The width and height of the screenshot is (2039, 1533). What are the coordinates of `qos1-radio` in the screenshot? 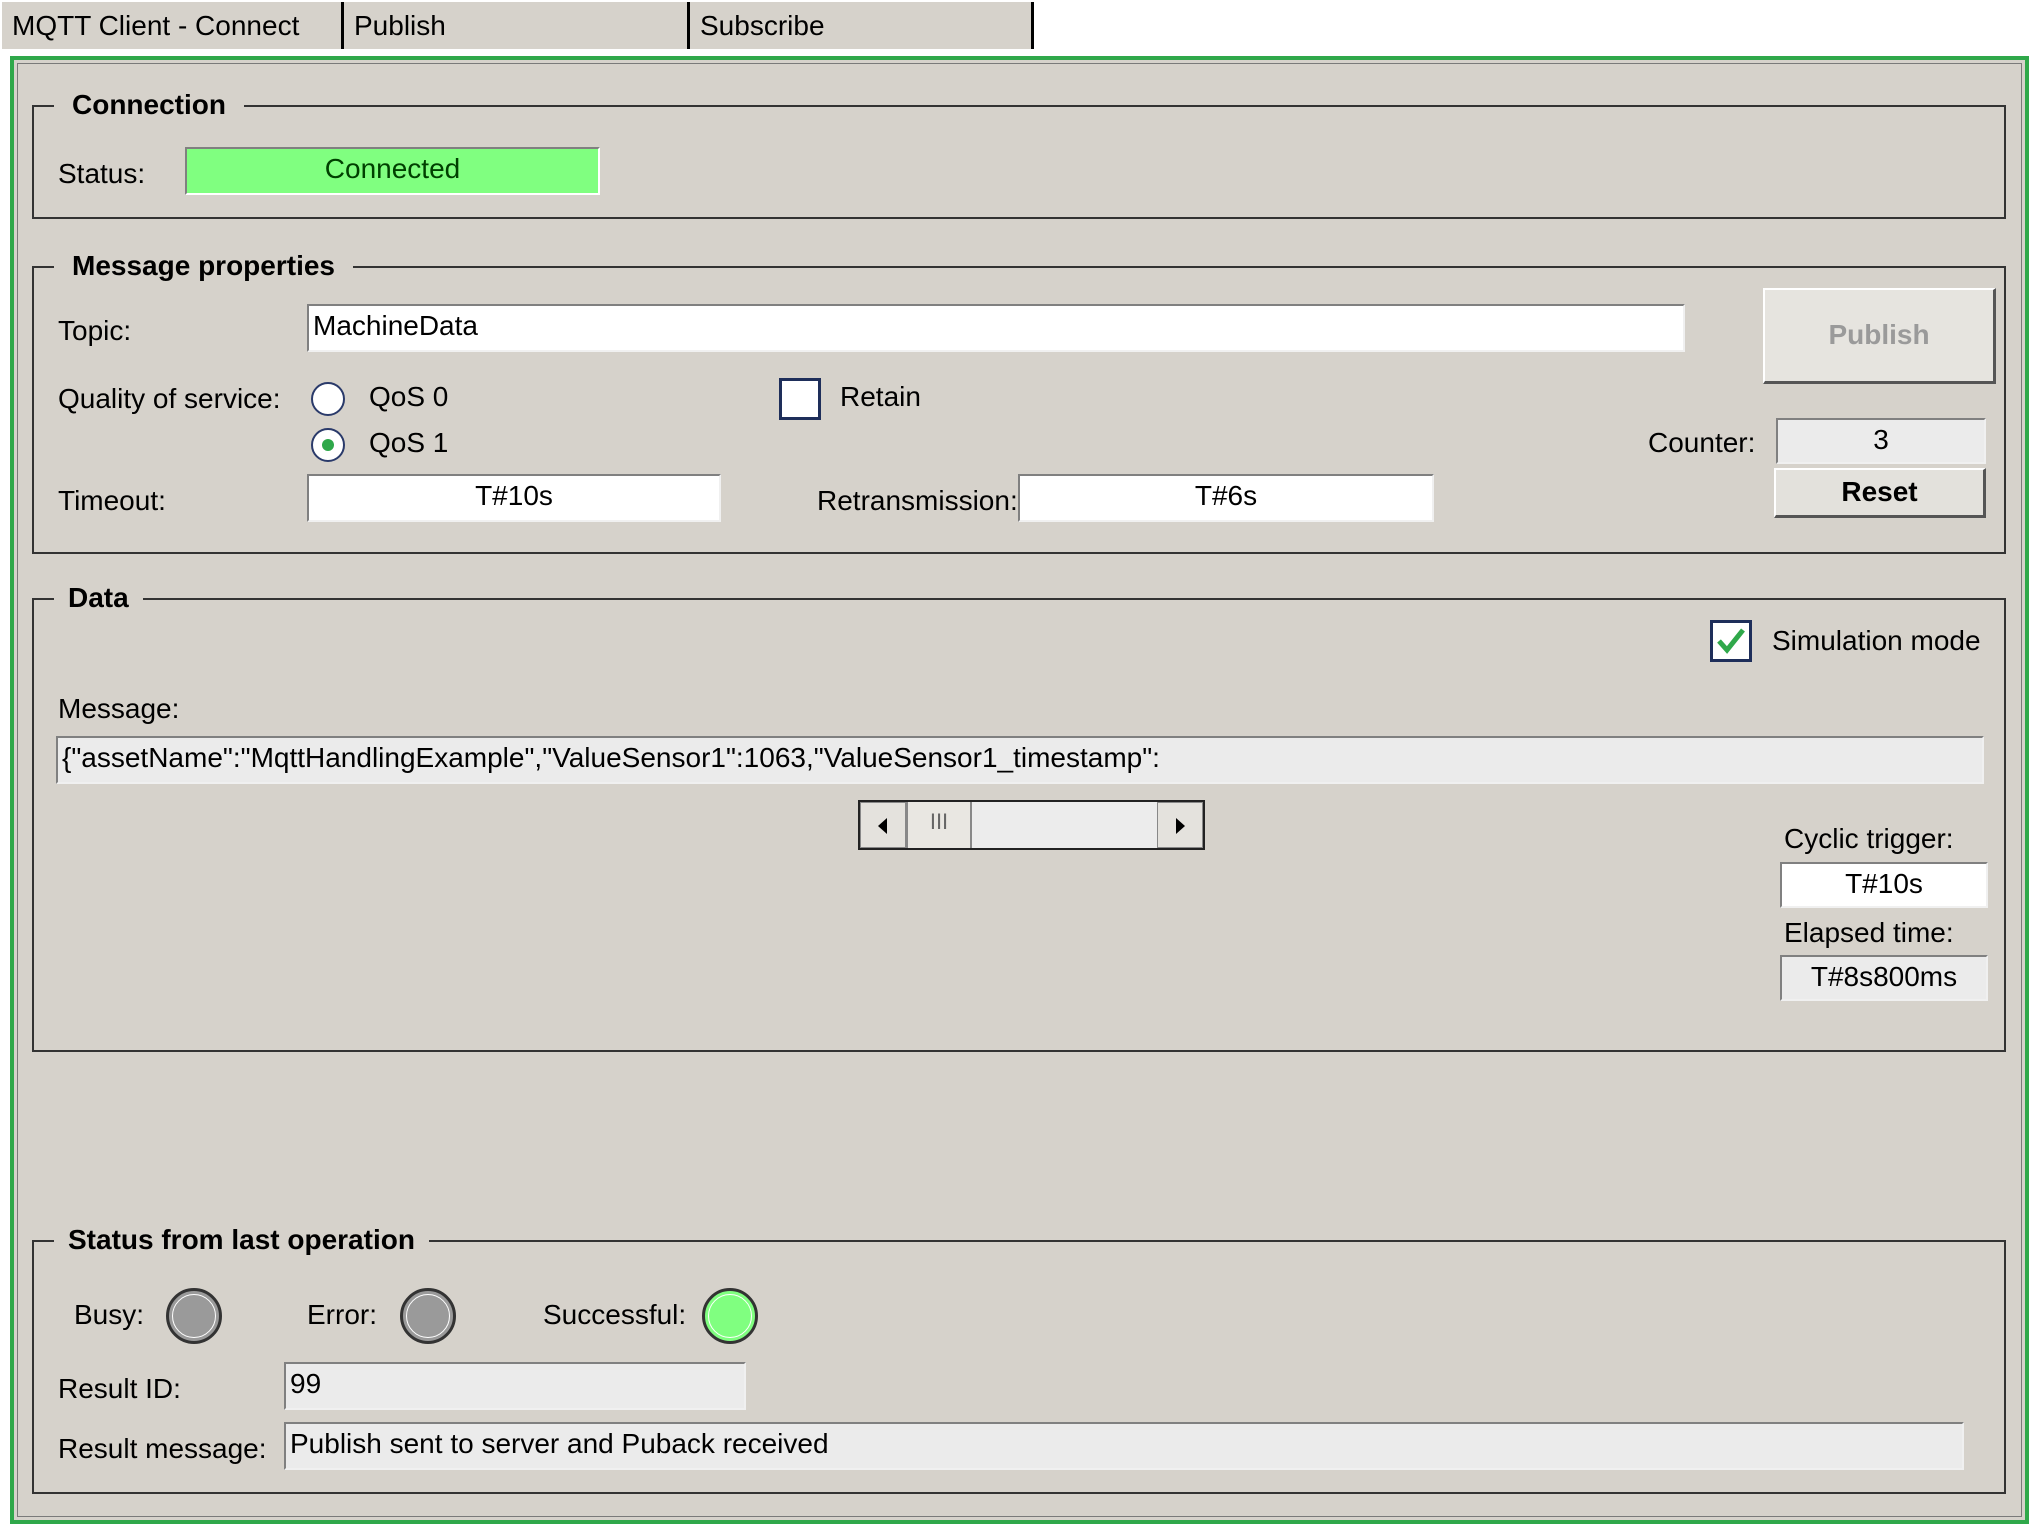 It's located at (328, 445).